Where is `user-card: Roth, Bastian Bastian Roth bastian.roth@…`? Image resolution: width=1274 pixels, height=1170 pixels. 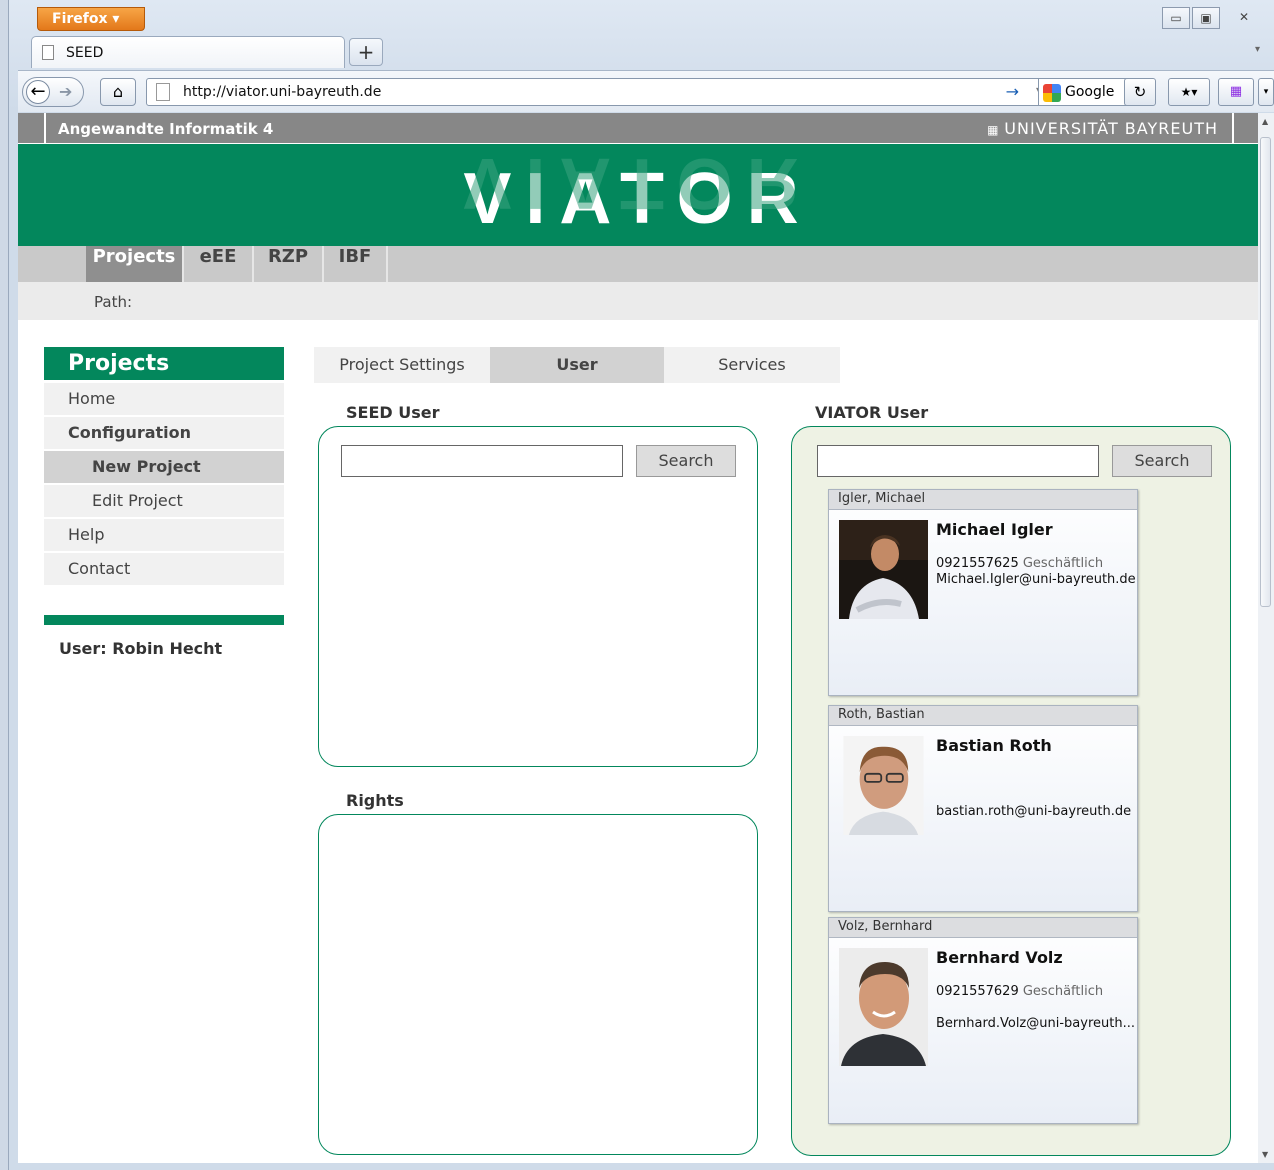 user-card: Roth, Bastian Bastian Roth bastian.roth@… is located at coordinates (983, 808).